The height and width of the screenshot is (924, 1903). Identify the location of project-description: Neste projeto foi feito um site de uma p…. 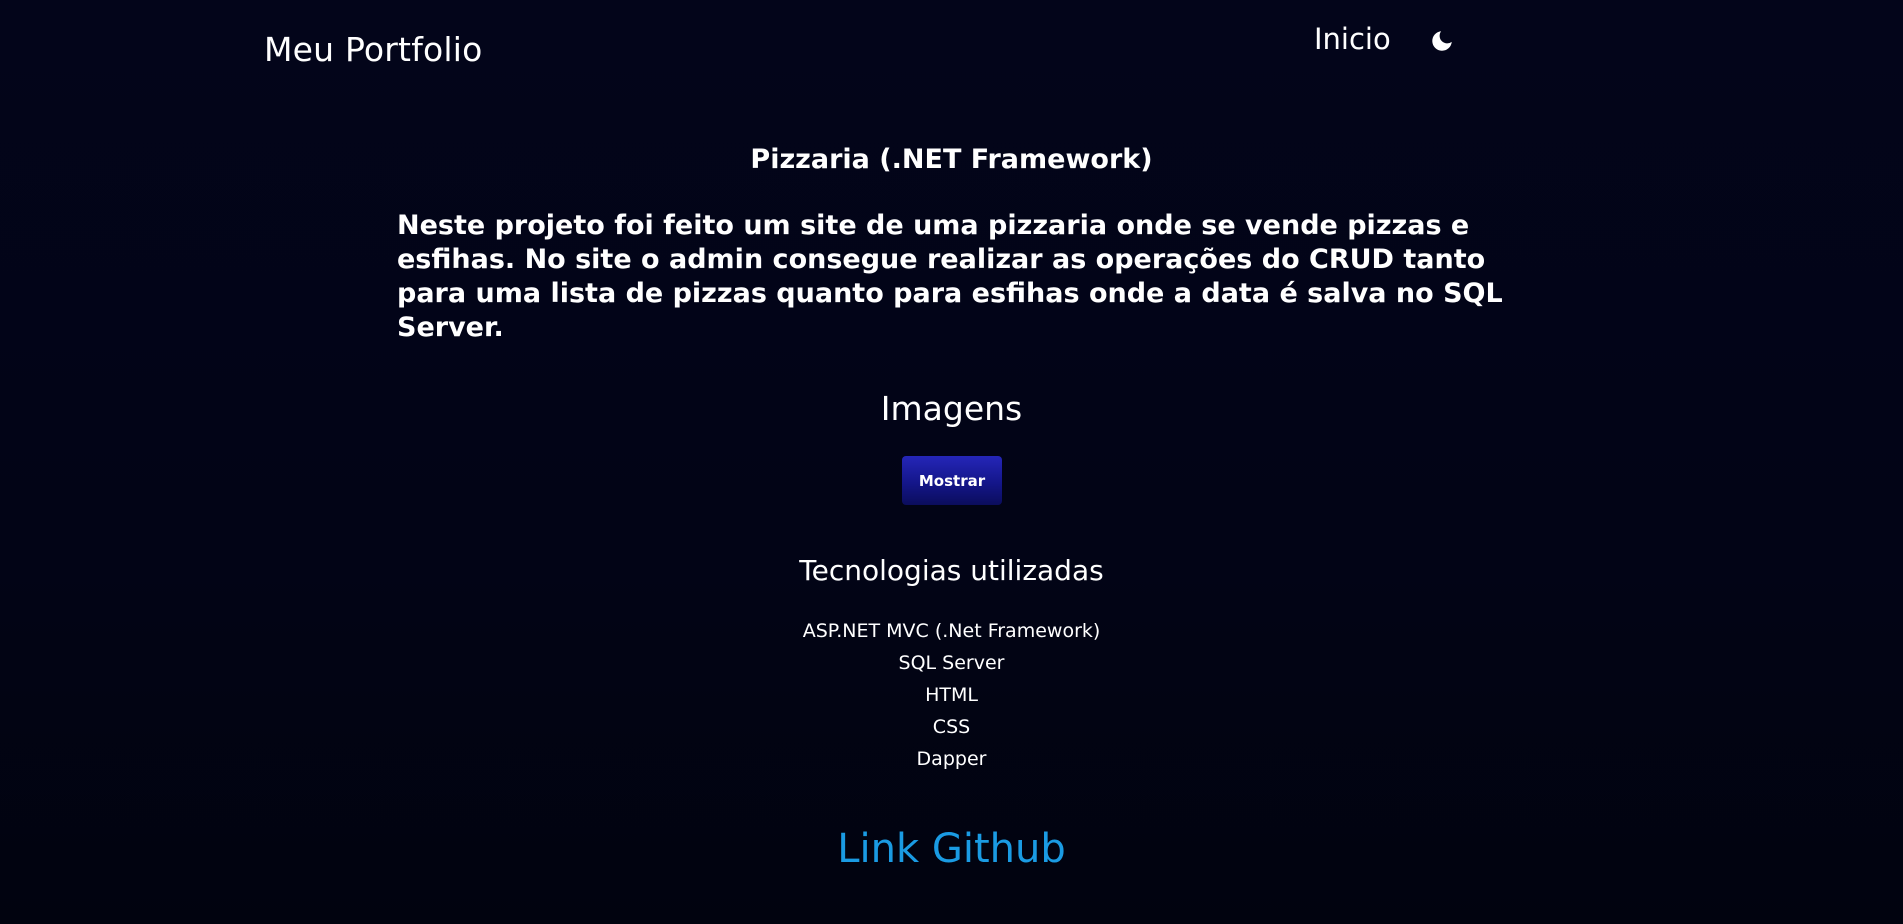
(950, 276).